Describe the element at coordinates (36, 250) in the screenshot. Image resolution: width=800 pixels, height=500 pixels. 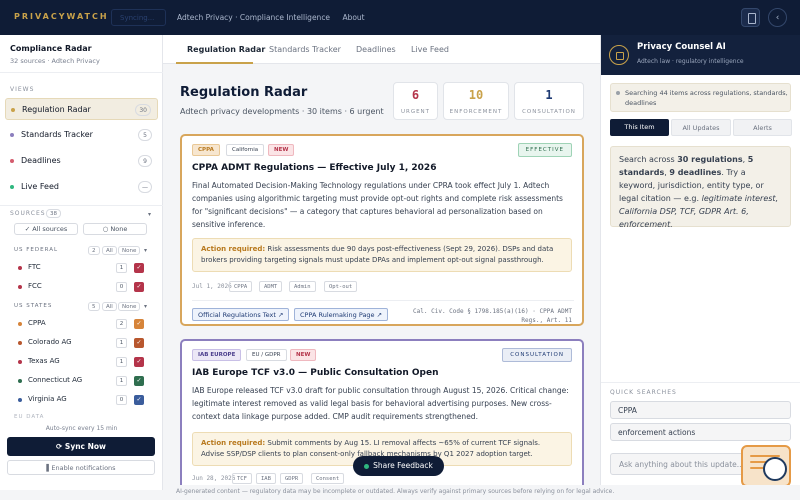
I see `group-caption-us-federal: US FEDERAL` at that location.